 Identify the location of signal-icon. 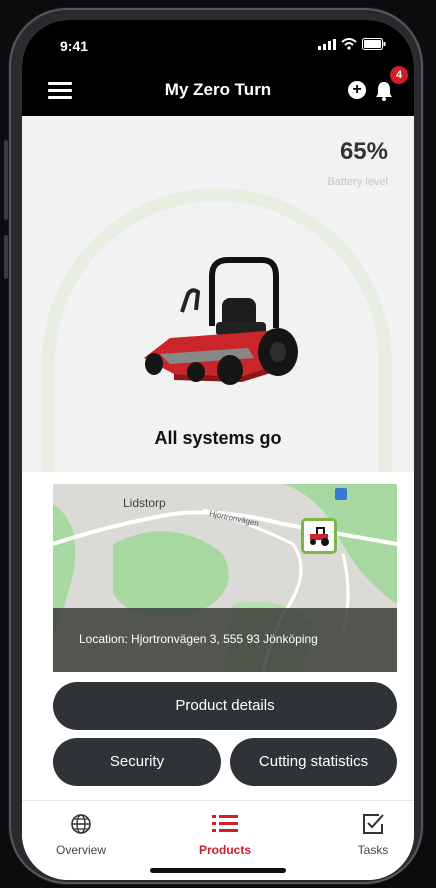
(327, 44).